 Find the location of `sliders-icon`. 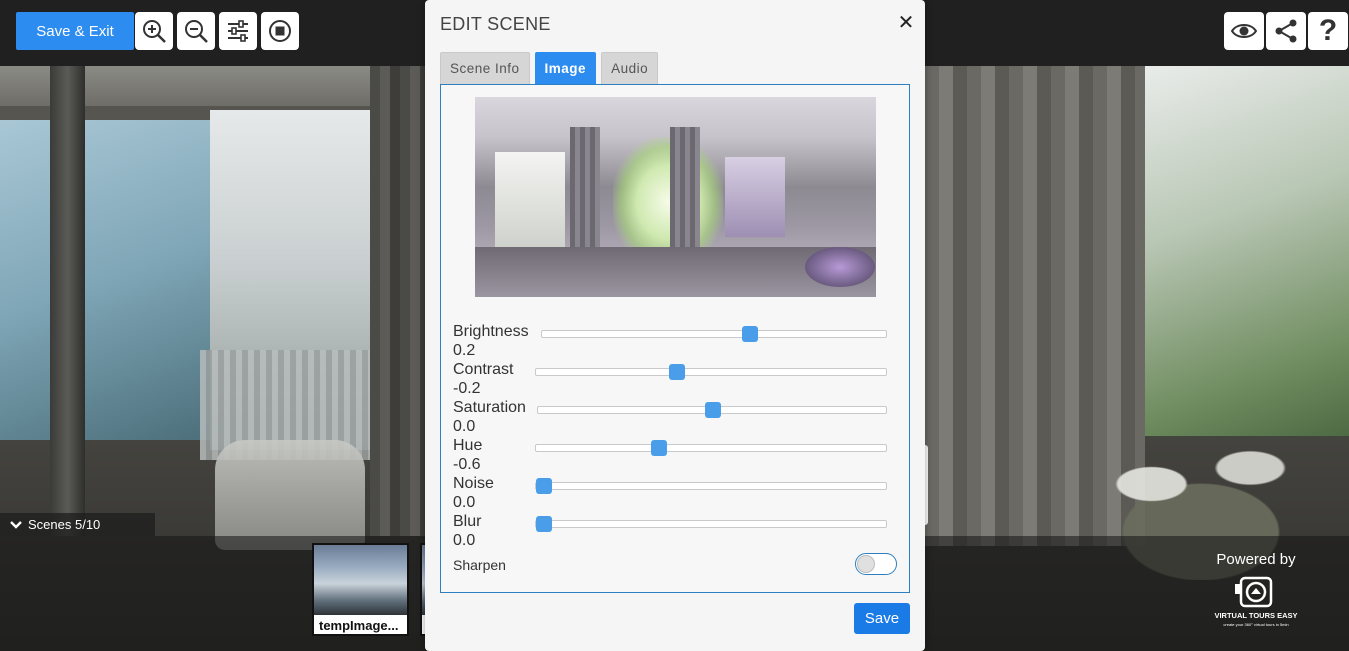

sliders-icon is located at coordinates (238, 31).